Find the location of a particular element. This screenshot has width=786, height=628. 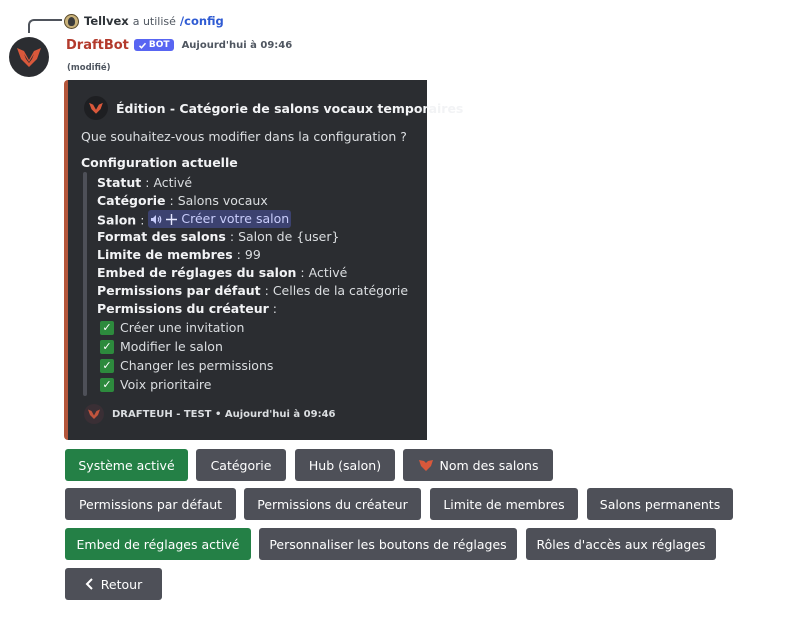

settings-embed-enabled-button: Embed de réglages activé is located at coordinates (158, 544).